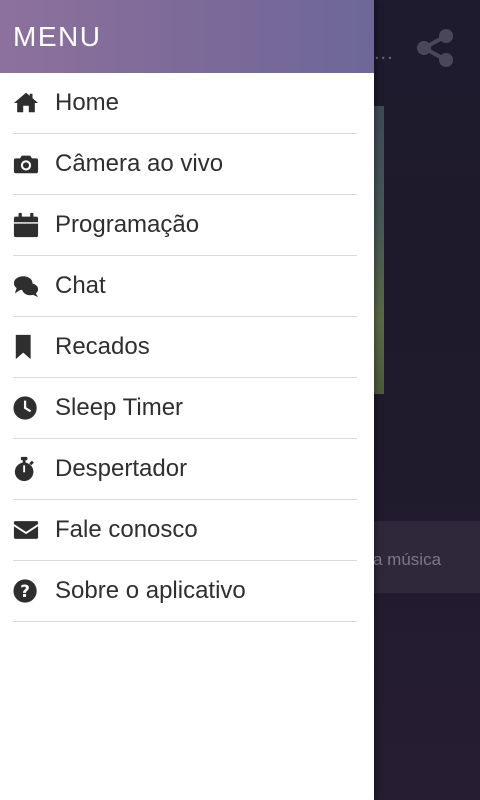 The width and height of the screenshot is (480, 800). I want to click on menu-item-schedule: Programação, so click(185, 225).